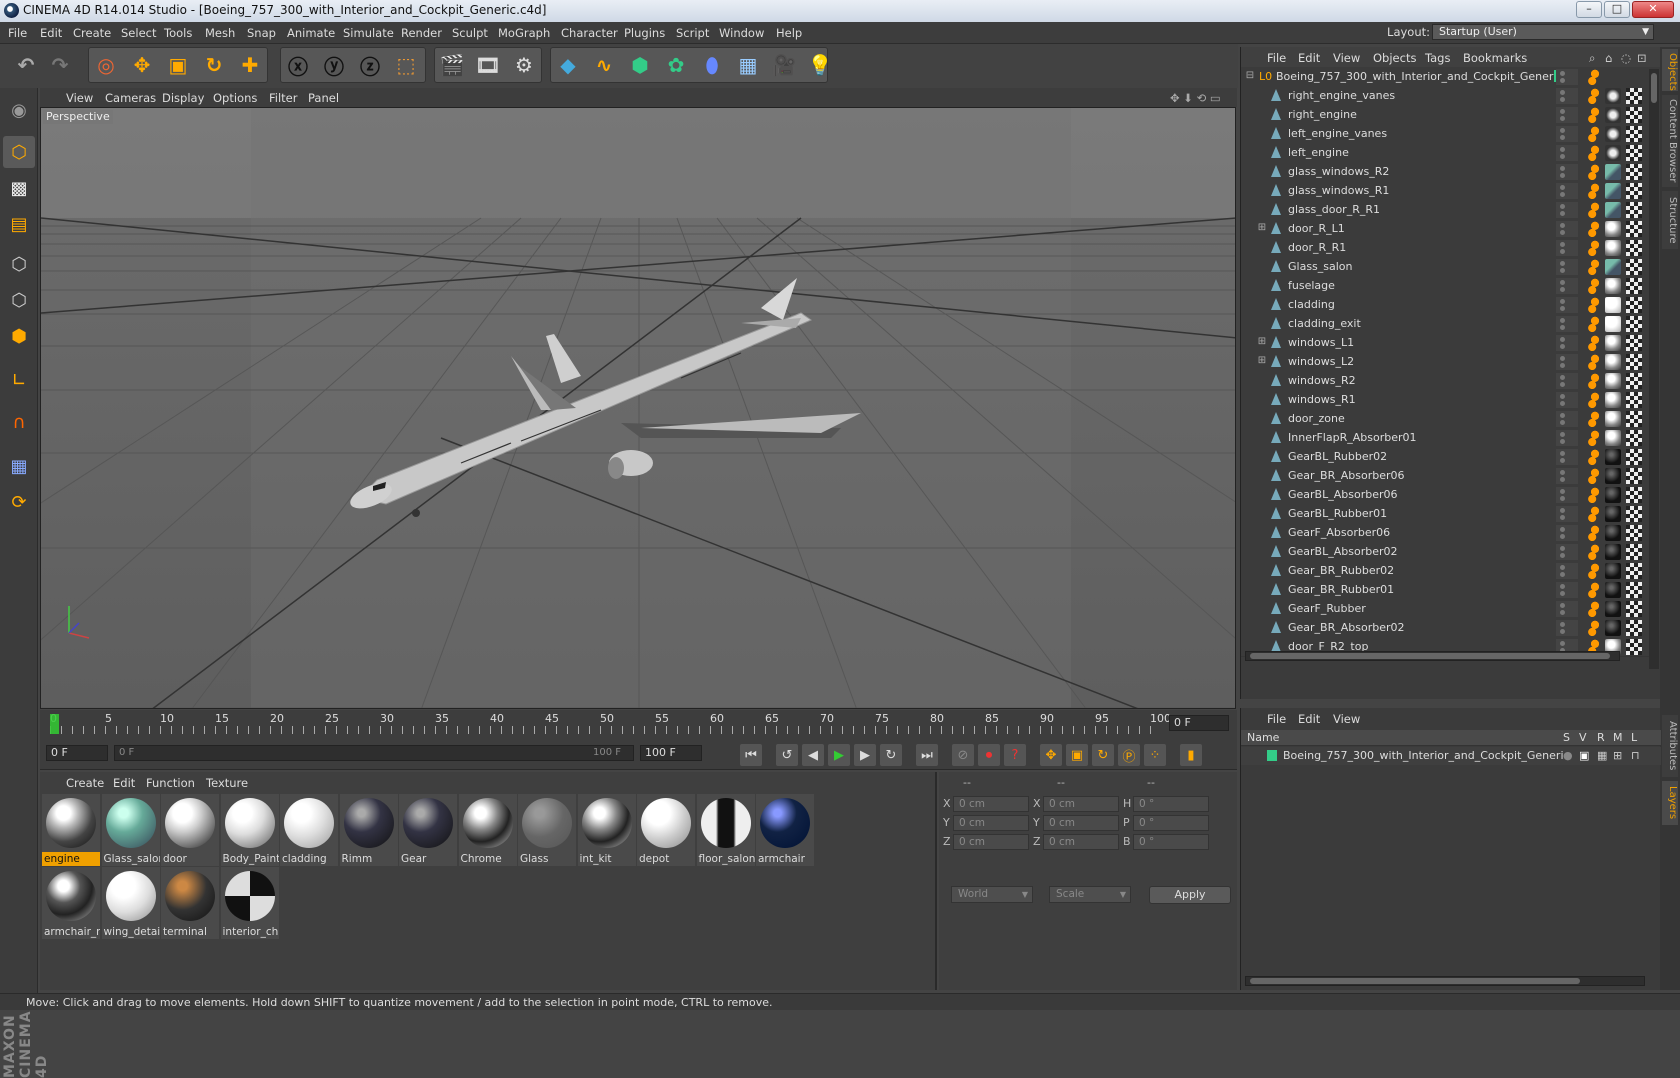  Describe the element at coordinates (309, 830) in the screenshot. I see `material-cladding: cladding` at that location.